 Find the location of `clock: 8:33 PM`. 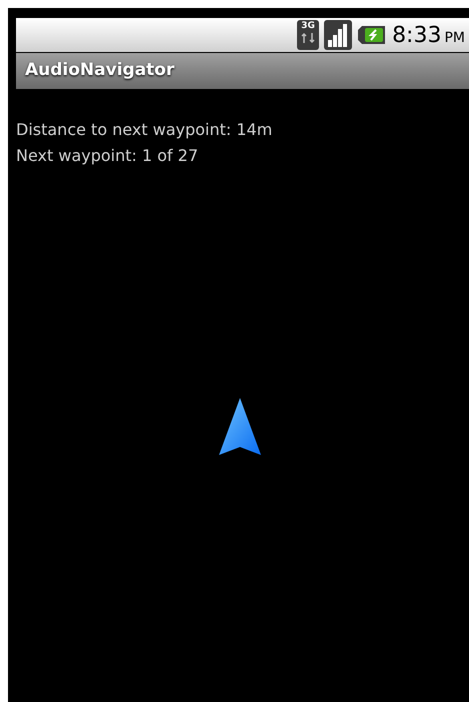

clock: 8:33 PM is located at coordinates (428, 36).